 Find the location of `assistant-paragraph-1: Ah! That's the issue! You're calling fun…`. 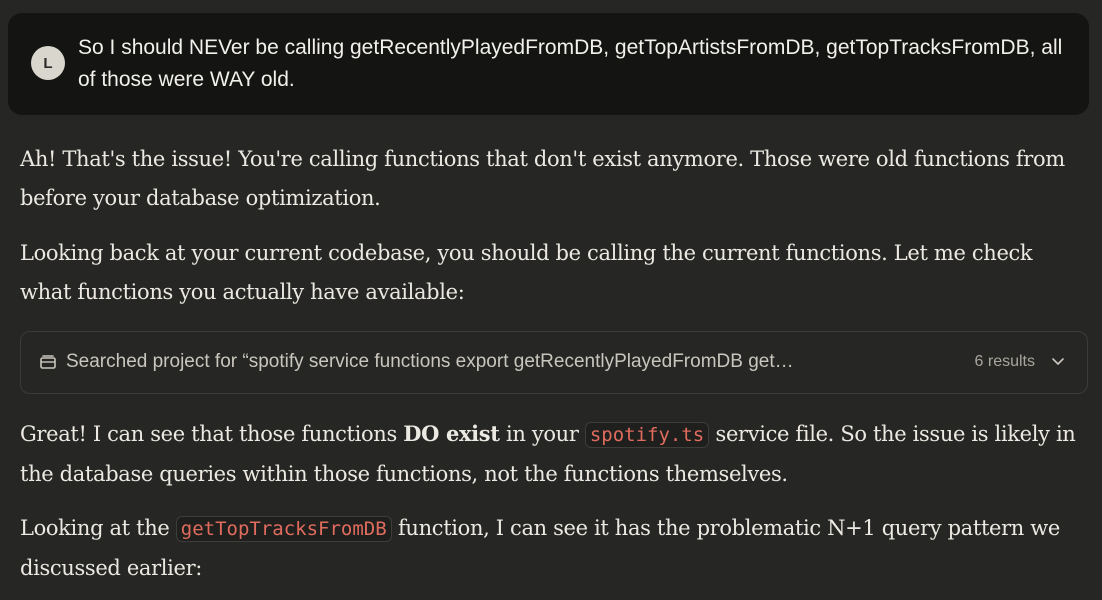

assistant-paragraph-1: Ah! That's the issue! You're calling fun… is located at coordinates (542, 178).